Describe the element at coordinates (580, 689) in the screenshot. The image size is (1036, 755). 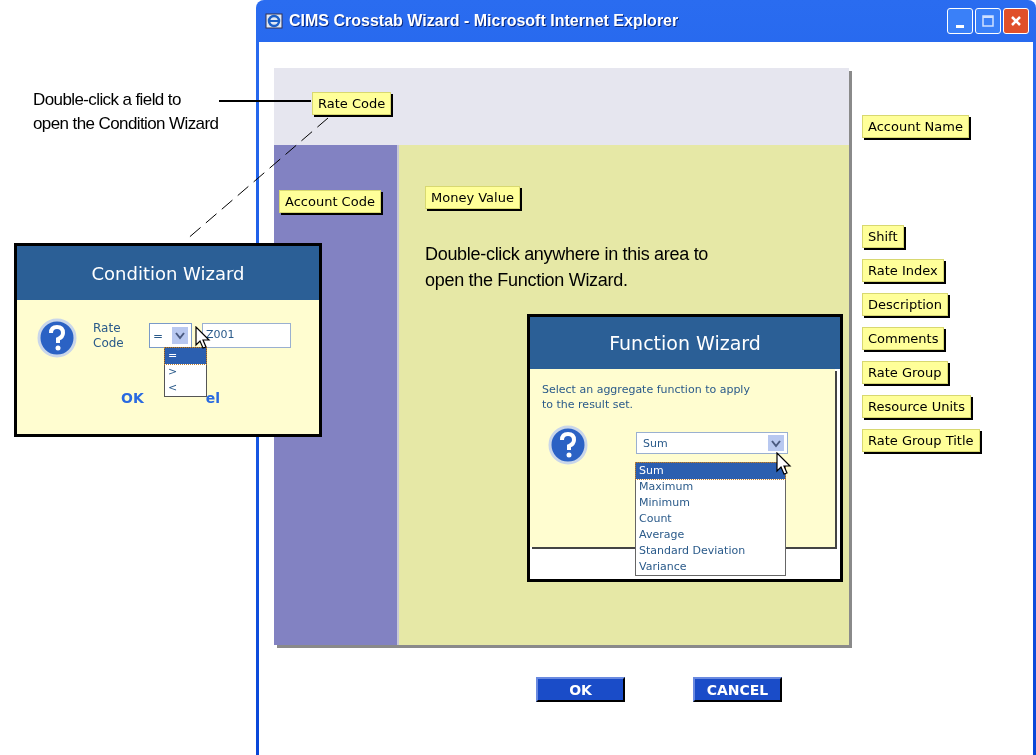
I see `dialog-button: OK` at that location.